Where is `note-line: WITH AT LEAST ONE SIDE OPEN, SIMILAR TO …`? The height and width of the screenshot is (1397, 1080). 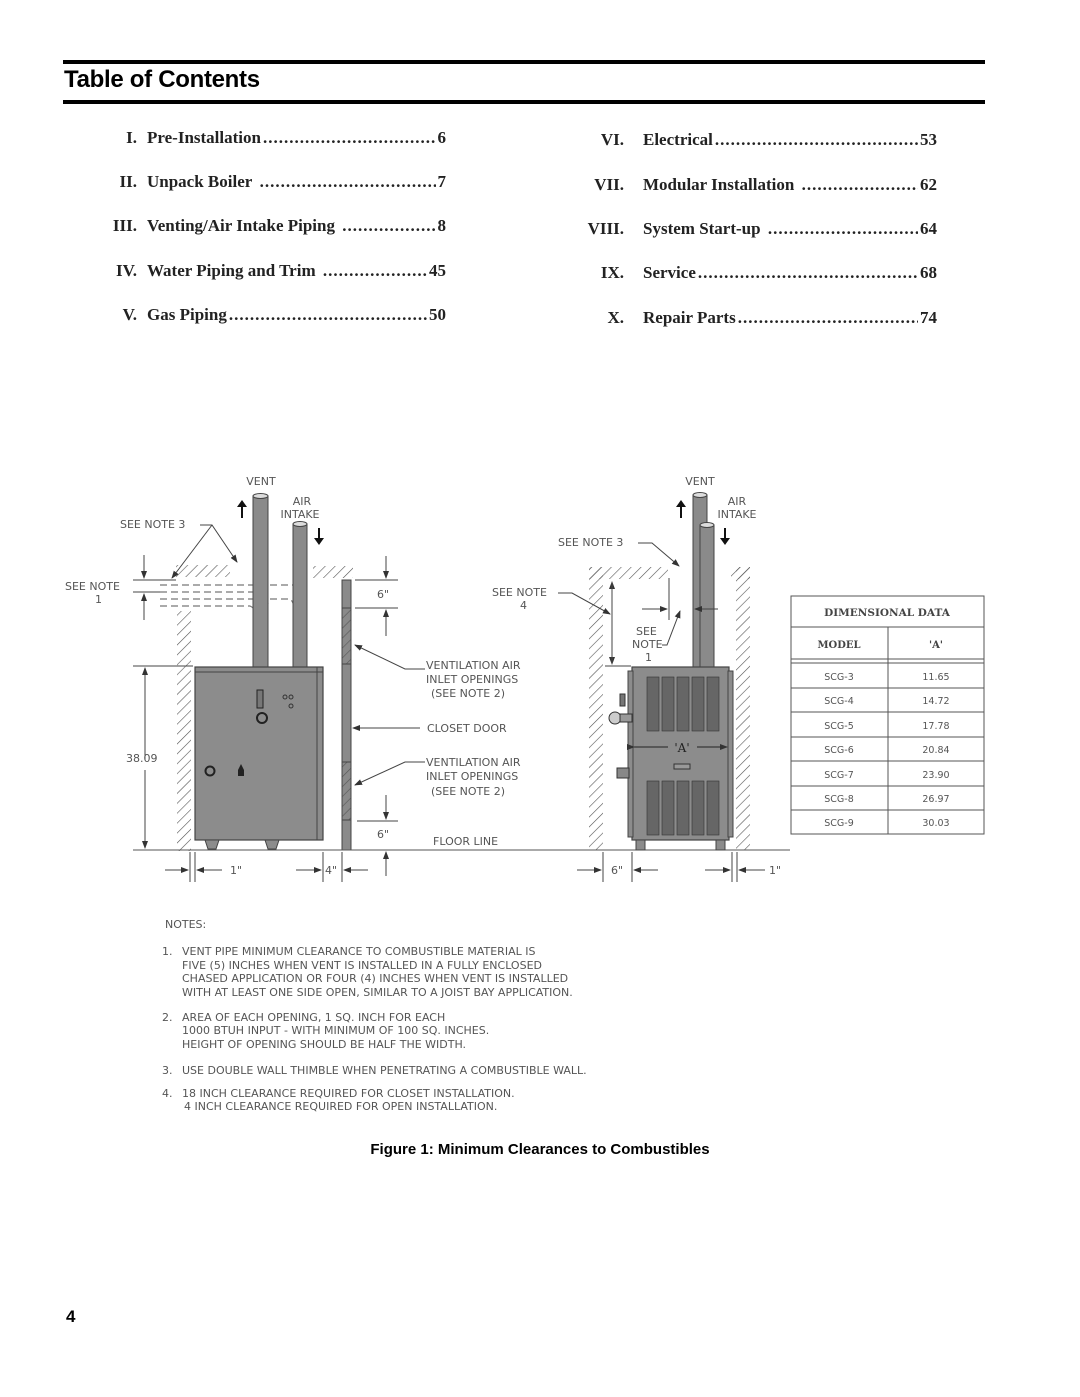
note-line: WITH AT LEAST ONE SIDE OPEN, SIMILAR TO … is located at coordinates (377, 992).